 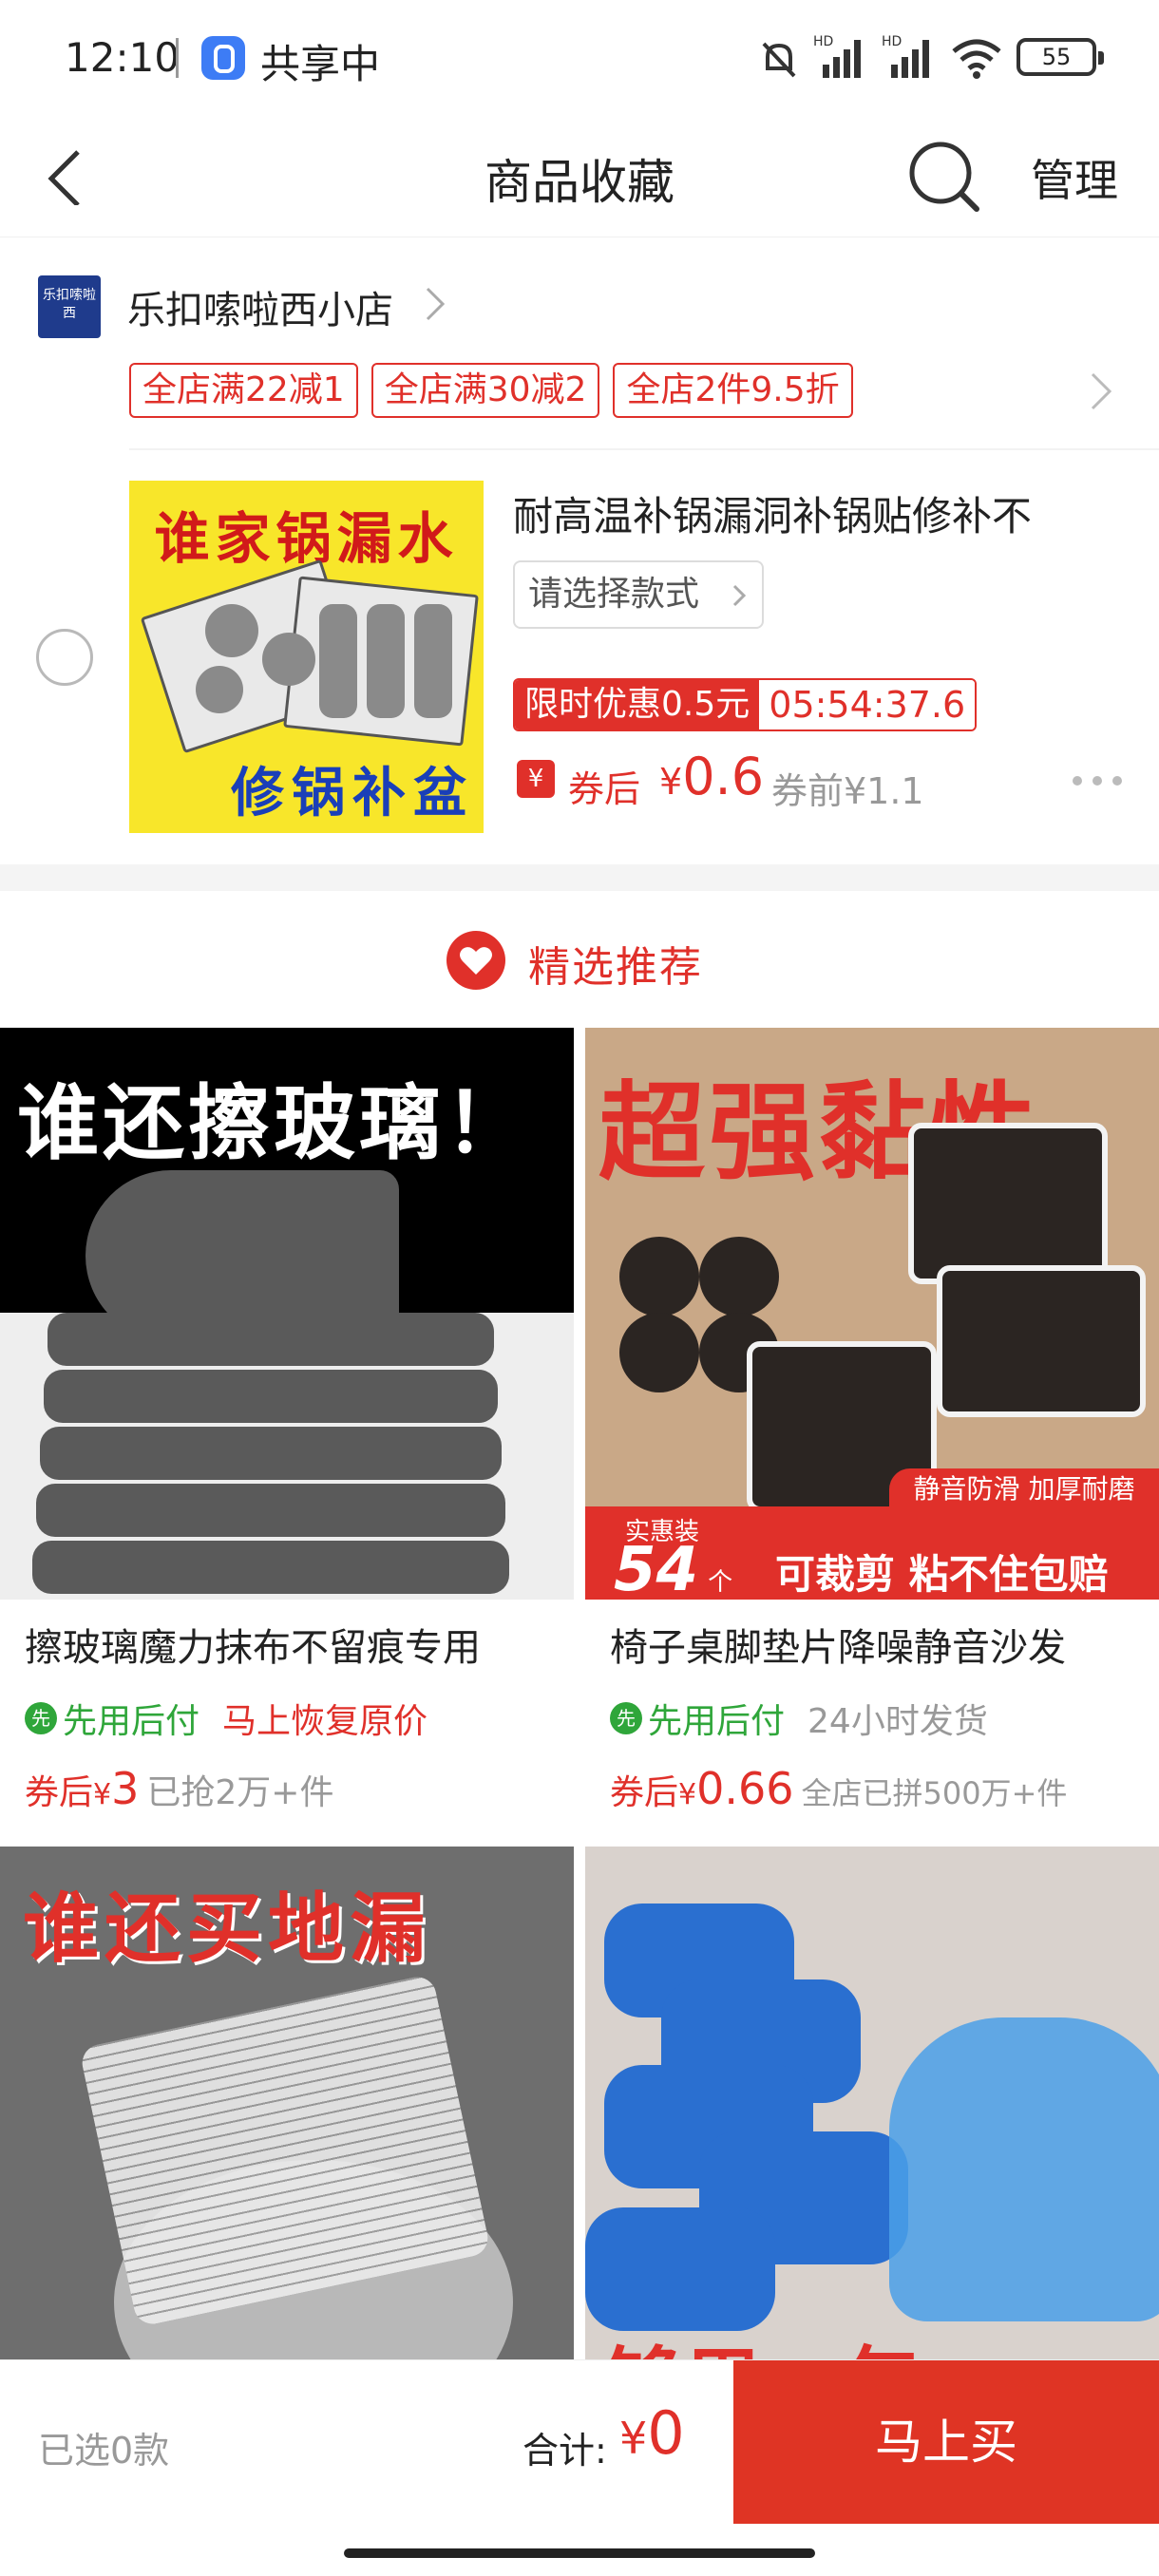 What do you see at coordinates (847, 791) in the screenshot?
I see `price-before-coupon: 券前¥1.1` at bounding box center [847, 791].